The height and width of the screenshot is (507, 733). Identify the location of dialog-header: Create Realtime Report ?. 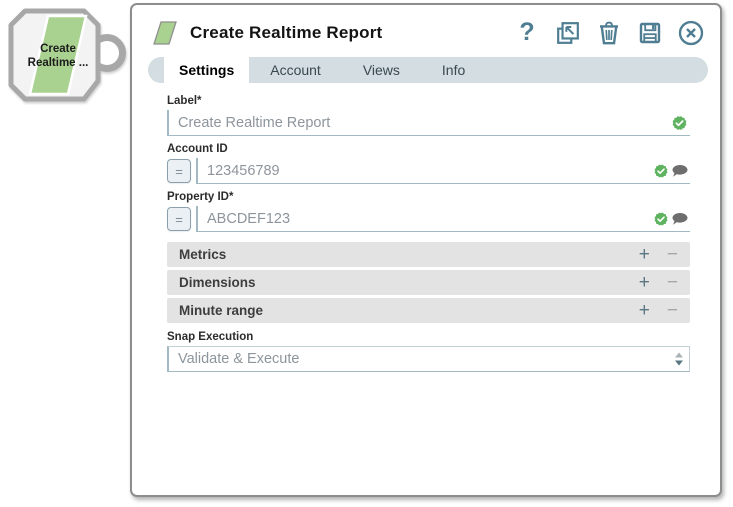
(426, 26).